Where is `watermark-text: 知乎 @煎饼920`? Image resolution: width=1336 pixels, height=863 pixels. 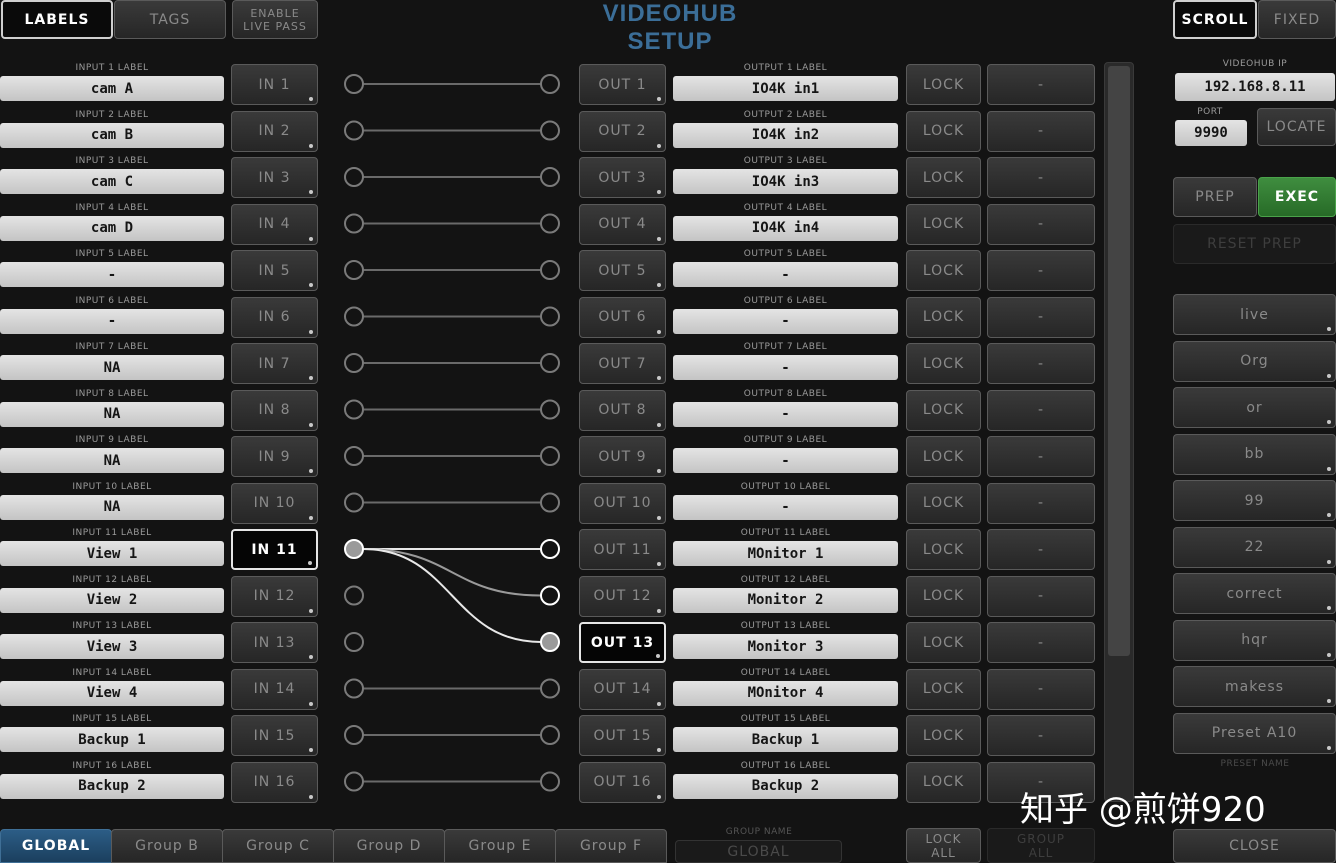 watermark-text: 知乎 @煎饼920 is located at coordinates (1143, 810).